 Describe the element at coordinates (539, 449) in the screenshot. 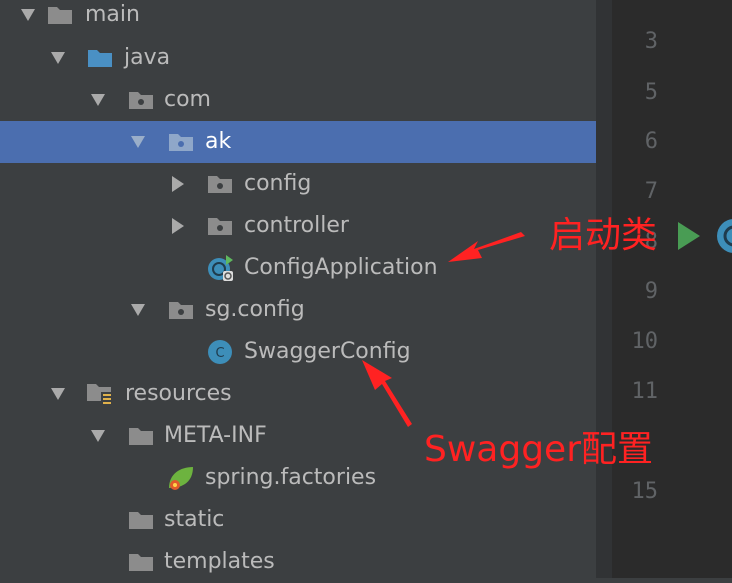

I see `annotation-swagger-config: Swagger配置` at that location.